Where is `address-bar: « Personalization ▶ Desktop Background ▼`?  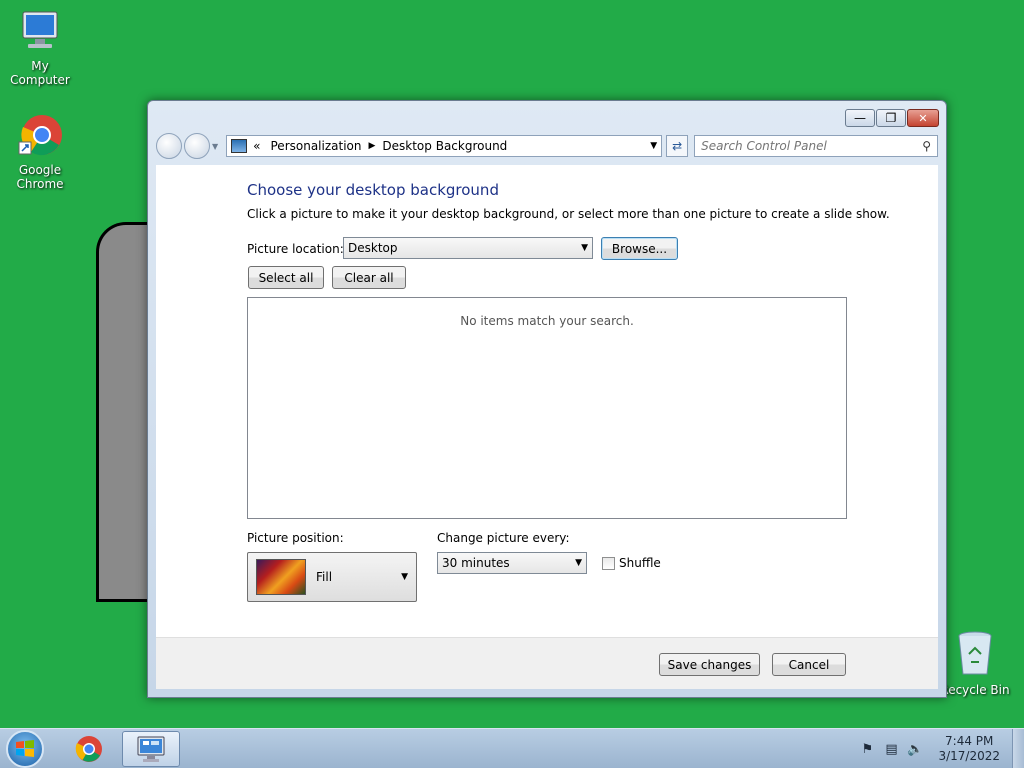 address-bar: « Personalization ▶ Desktop Background ▼ is located at coordinates (444, 146).